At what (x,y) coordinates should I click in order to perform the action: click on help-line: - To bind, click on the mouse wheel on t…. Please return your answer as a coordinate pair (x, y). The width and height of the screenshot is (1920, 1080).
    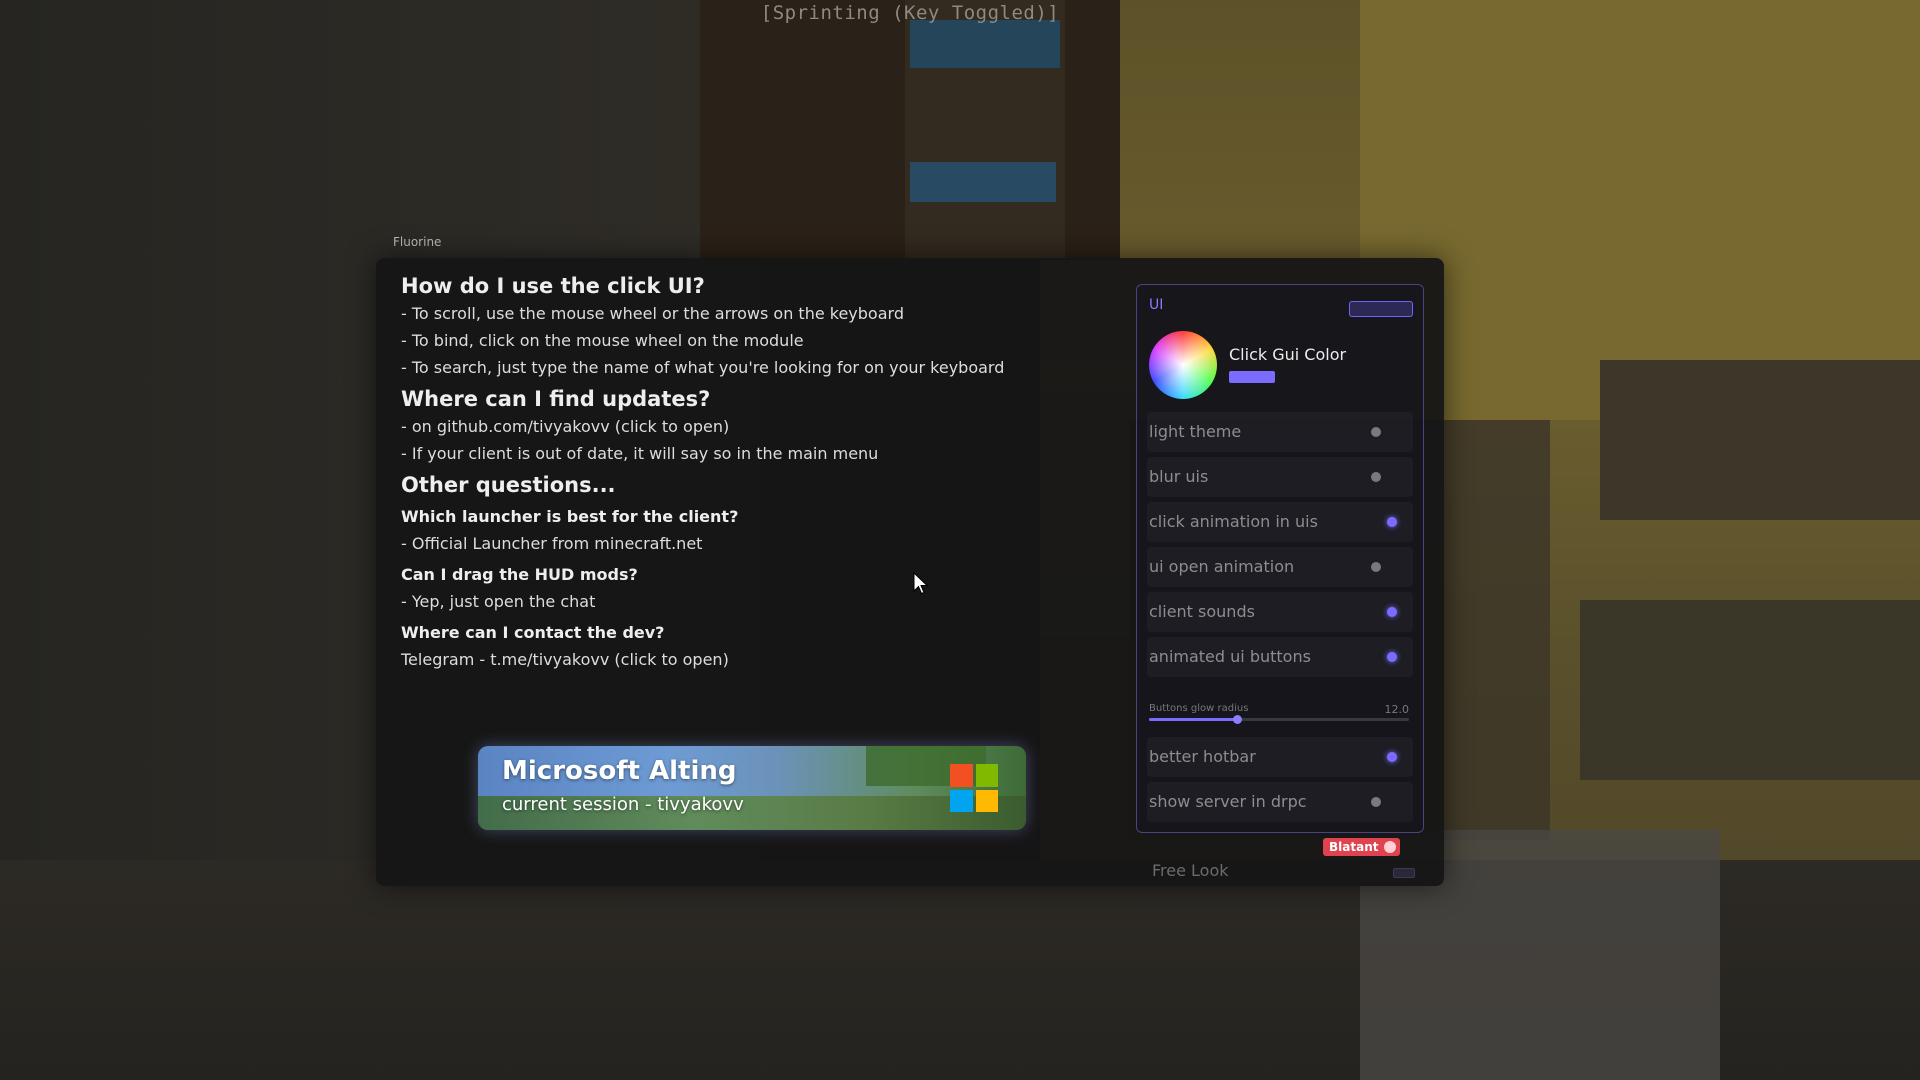
    Looking at the image, I should click on (602, 340).